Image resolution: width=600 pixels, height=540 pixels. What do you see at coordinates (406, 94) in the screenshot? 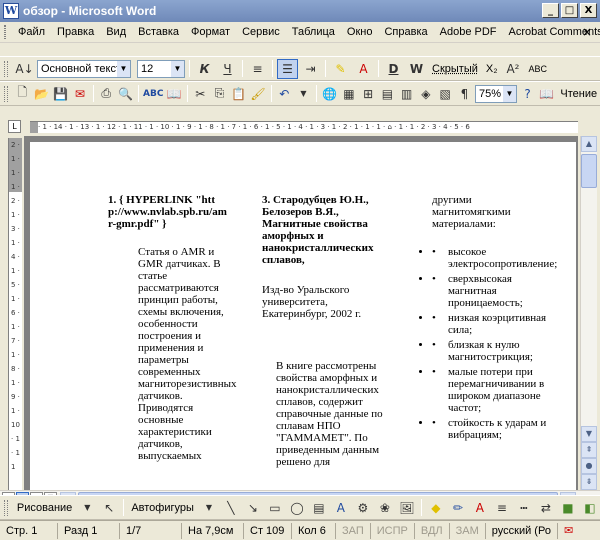
I see `columns-icon: ▥` at bounding box center [406, 94].